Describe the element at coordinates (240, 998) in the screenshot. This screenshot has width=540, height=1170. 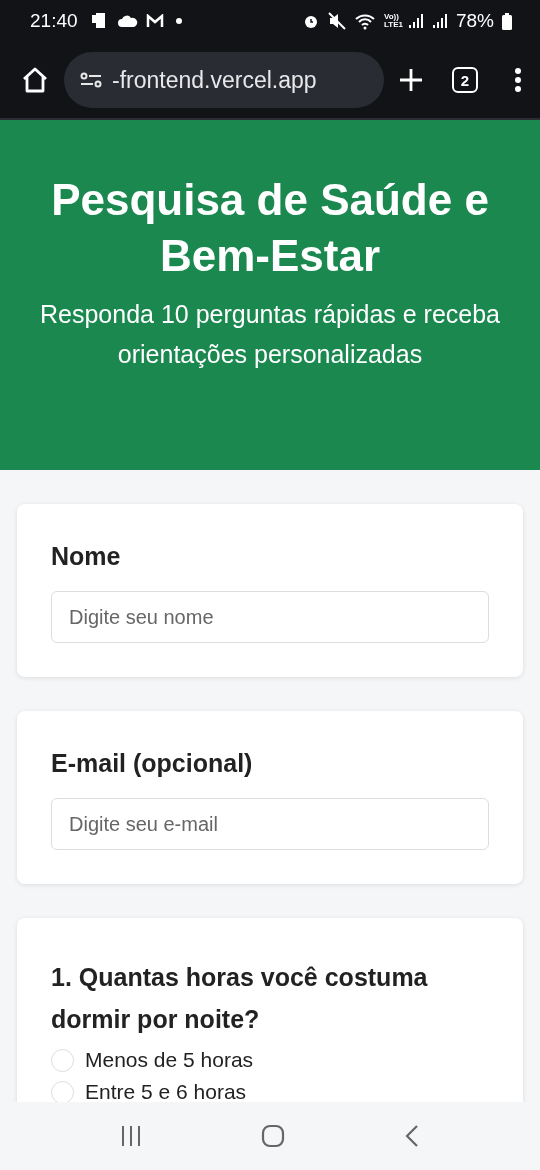
I see `question-title: 1. Quantas horas você costuma dormir por noite?` at that location.